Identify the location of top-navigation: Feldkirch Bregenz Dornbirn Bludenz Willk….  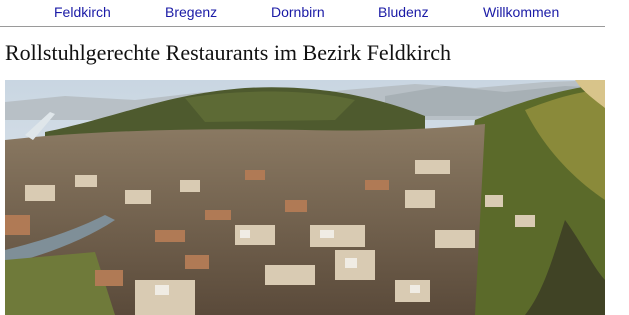
(302, 13).